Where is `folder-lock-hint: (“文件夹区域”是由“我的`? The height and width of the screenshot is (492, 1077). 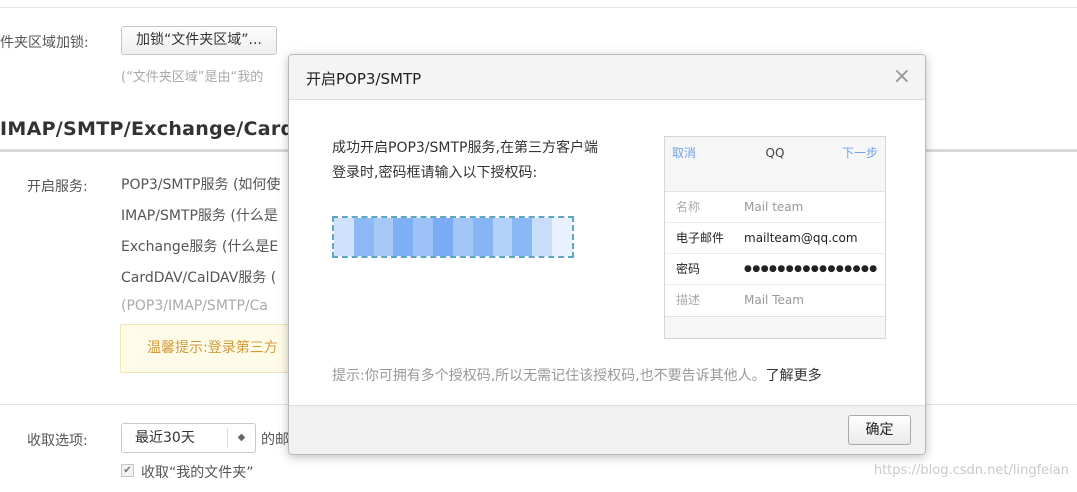 folder-lock-hint: (“文件夹区域”是由“我的 is located at coordinates (192, 77).